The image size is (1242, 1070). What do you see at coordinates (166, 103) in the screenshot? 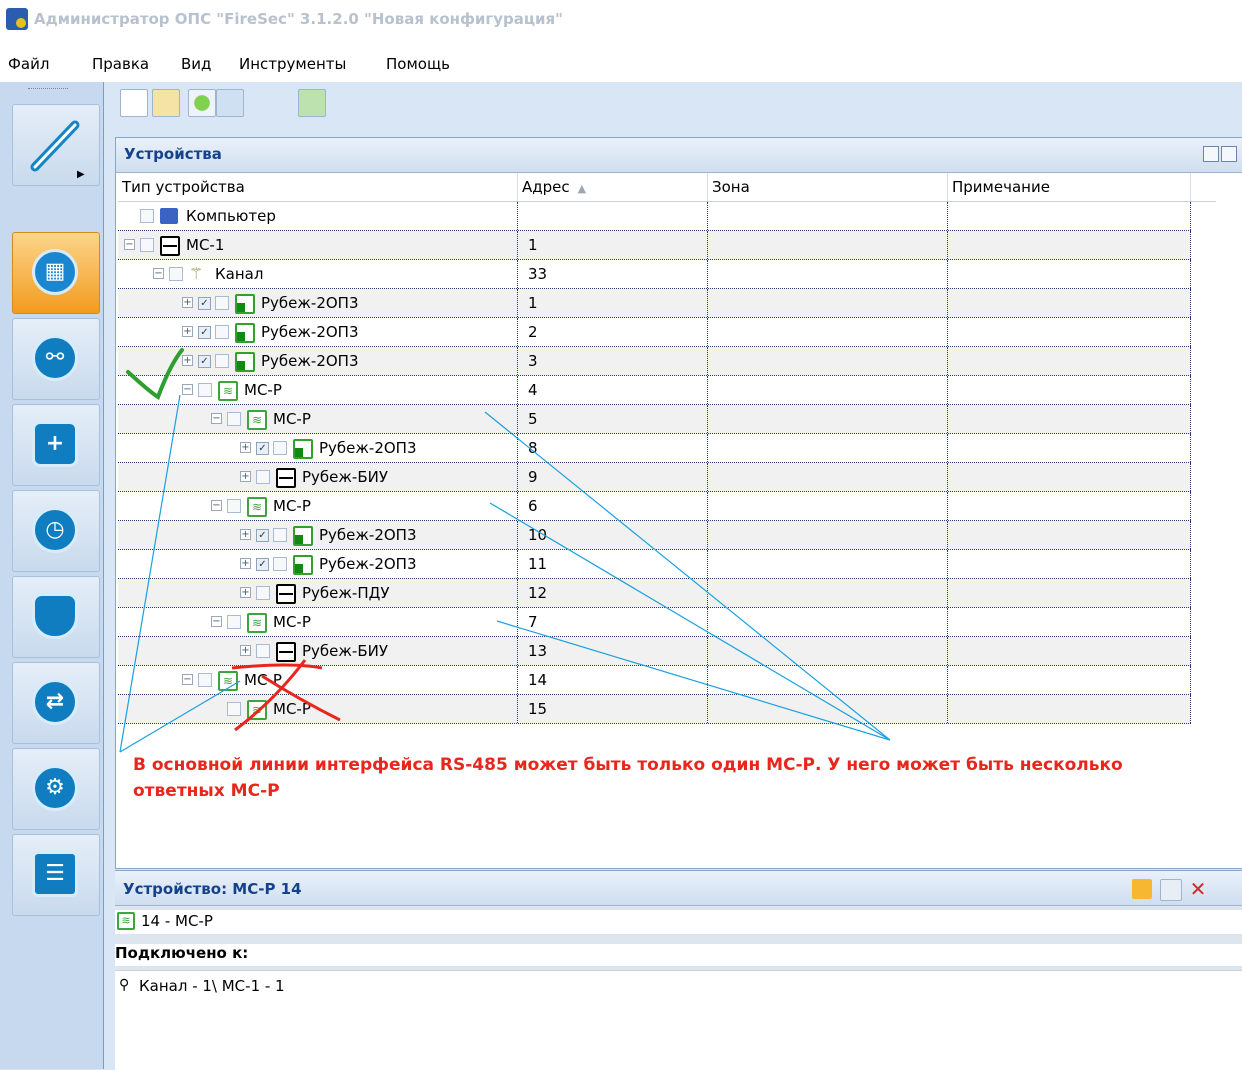
I see `open-file-button` at bounding box center [166, 103].